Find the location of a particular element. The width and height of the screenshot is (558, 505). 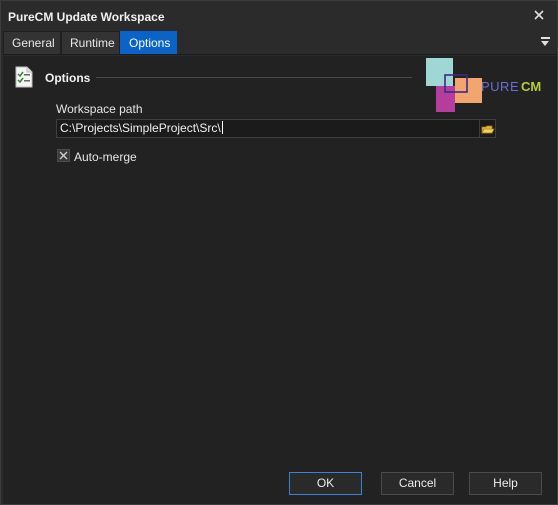

auto-merge-label: Auto-merge is located at coordinates (105, 157).